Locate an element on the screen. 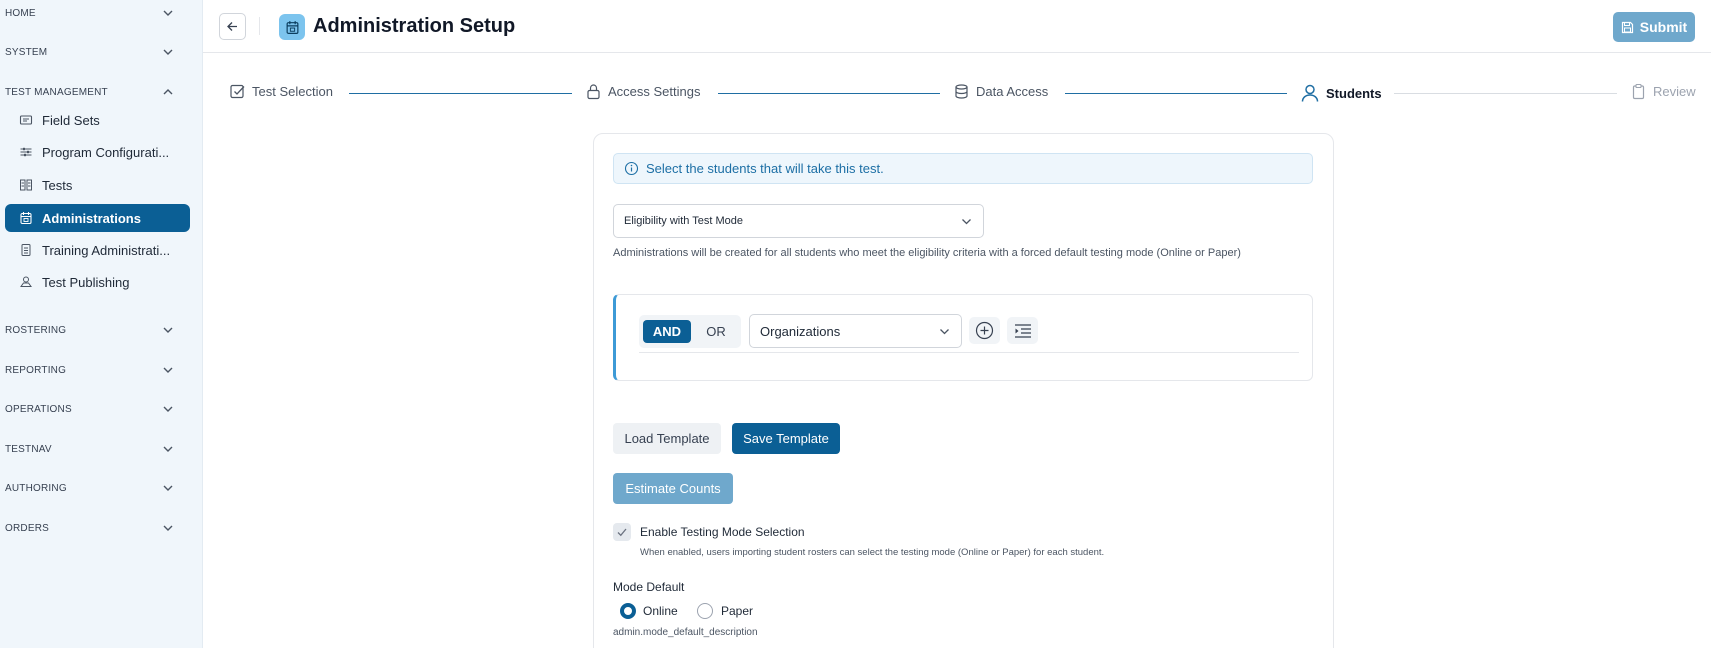 The height and width of the screenshot is (648, 1711). plus-circle-icon is located at coordinates (984, 330).